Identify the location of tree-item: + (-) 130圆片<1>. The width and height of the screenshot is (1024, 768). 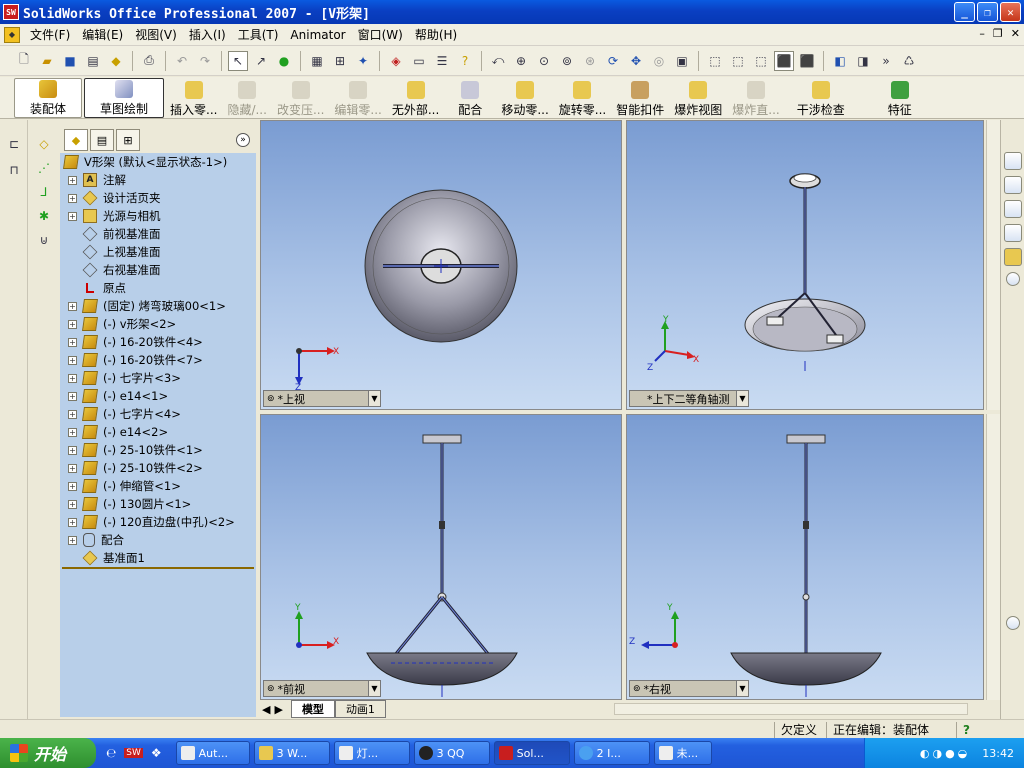
(158, 504).